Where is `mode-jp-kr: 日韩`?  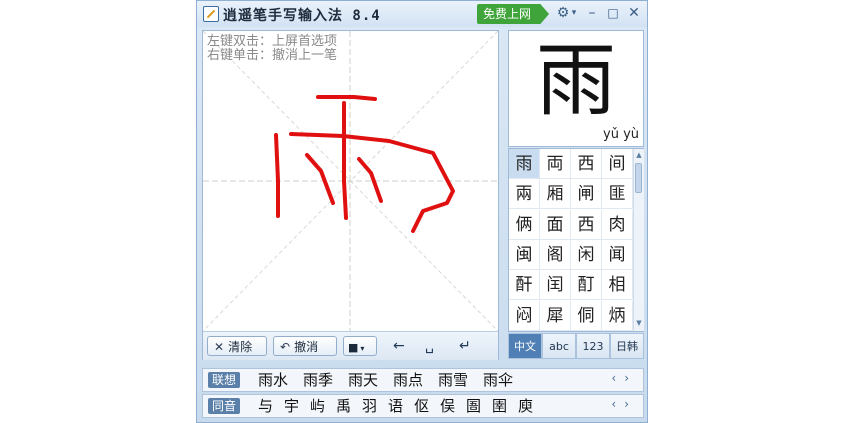 mode-jp-kr: 日韩 is located at coordinates (627, 346).